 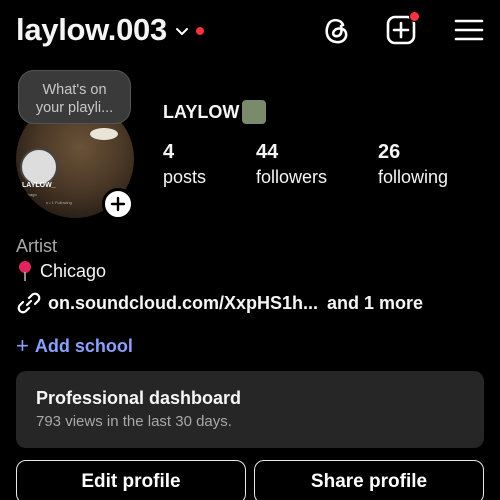 I want to click on notification-dot, so click(x=199, y=31).